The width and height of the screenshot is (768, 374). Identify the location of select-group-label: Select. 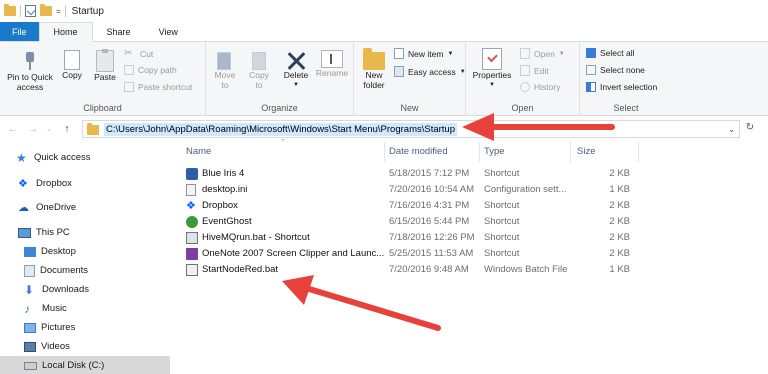
(626, 108).